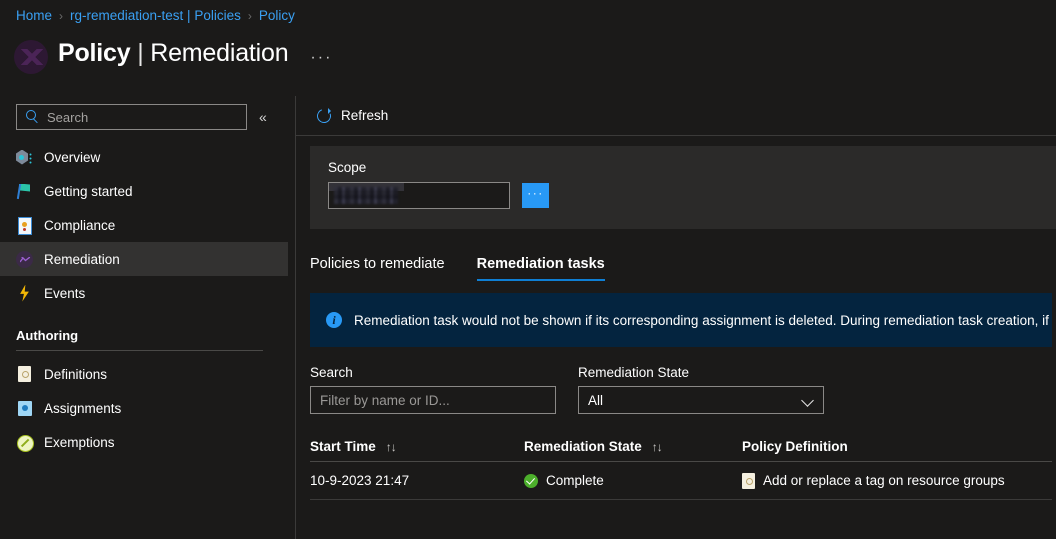  Describe the element at coordinates (535, 195) in the screenshot. I see `scope-browse-button: ···` at that location.